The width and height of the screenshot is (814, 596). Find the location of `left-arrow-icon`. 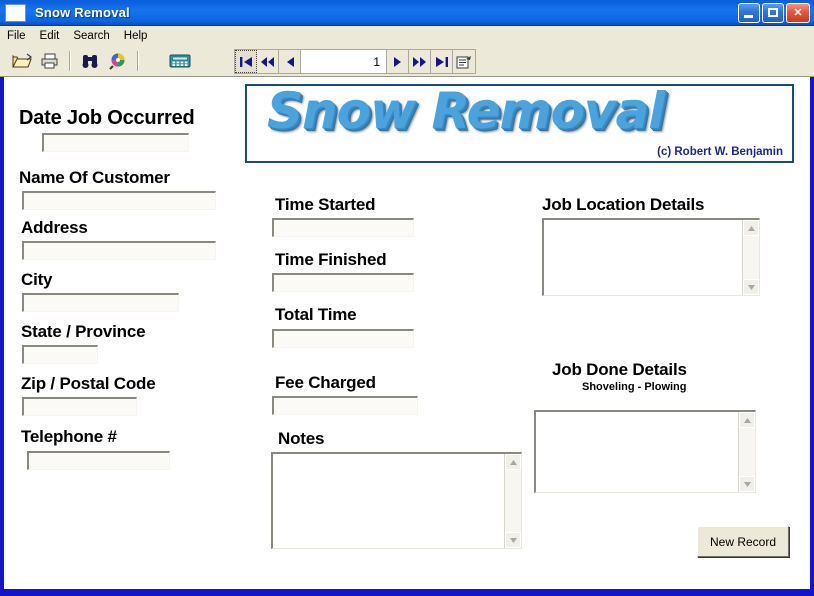

left-arrow-icon is located at coordinates (290, 62).